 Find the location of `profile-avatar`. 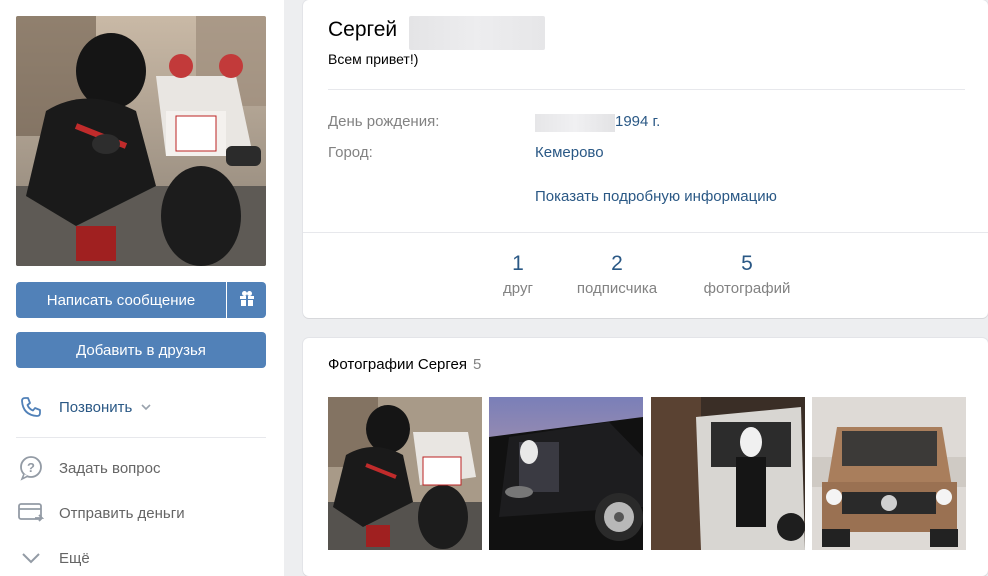

profile-avatar is located at coordinates (141, 141).